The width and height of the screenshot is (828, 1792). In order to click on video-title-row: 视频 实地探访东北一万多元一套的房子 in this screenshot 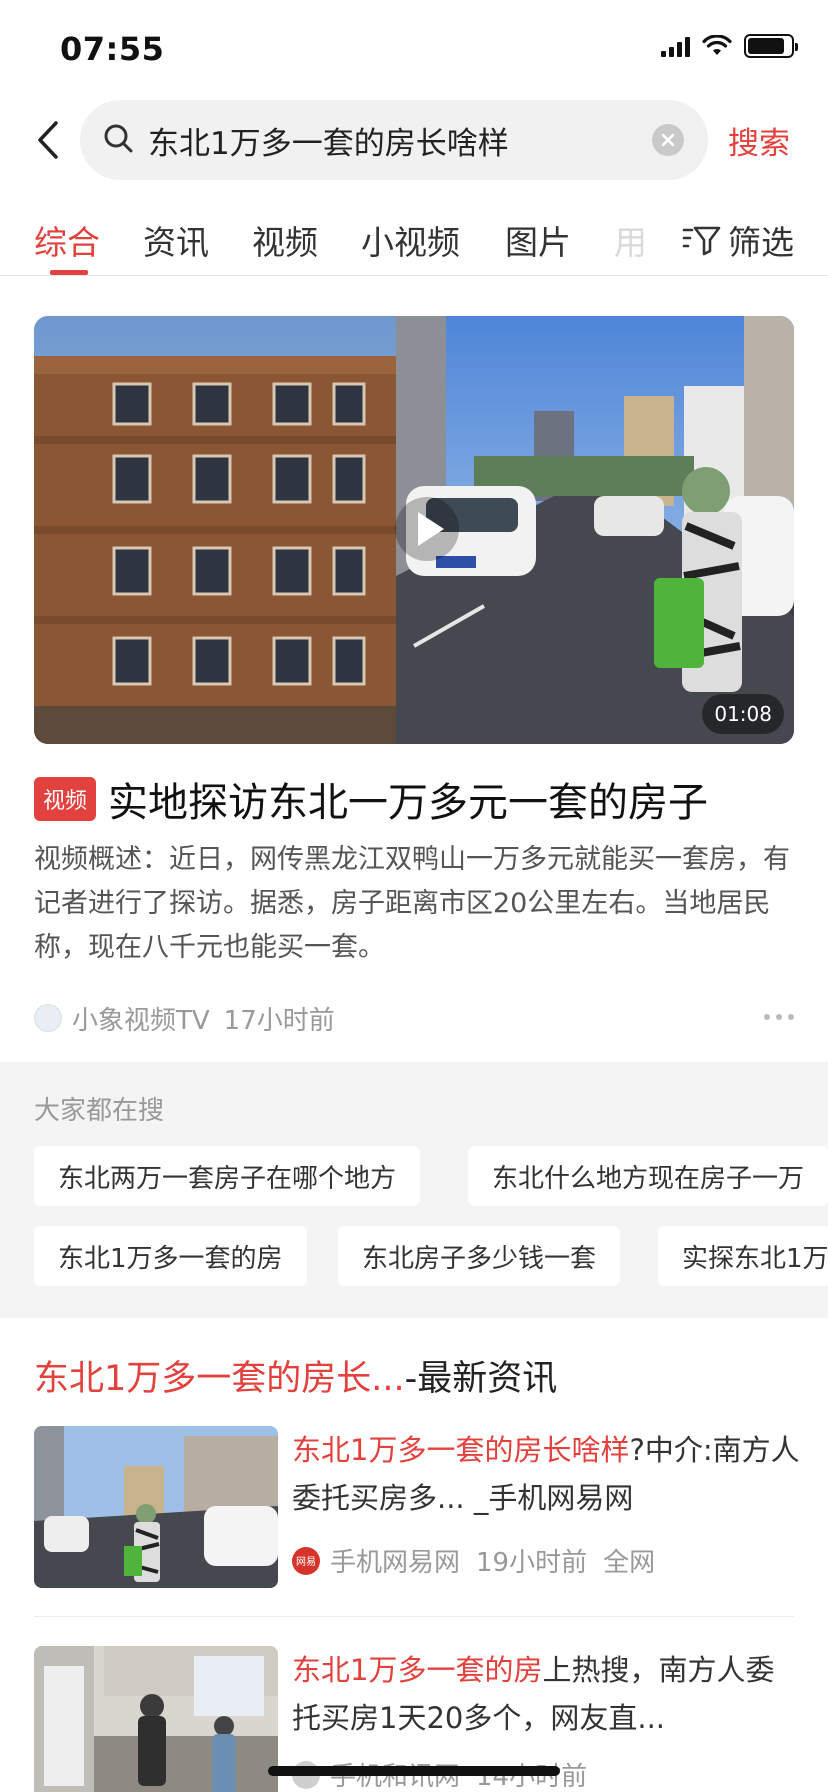, I will do `click(419, 799)`.